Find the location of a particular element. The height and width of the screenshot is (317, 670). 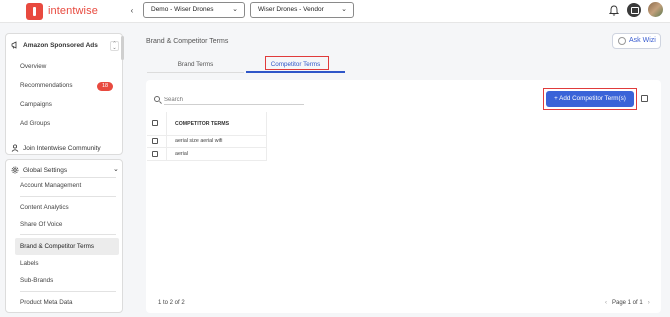

sidebar-item-share-of-voice: Share Of Voice is located at coordinates (41, 224).